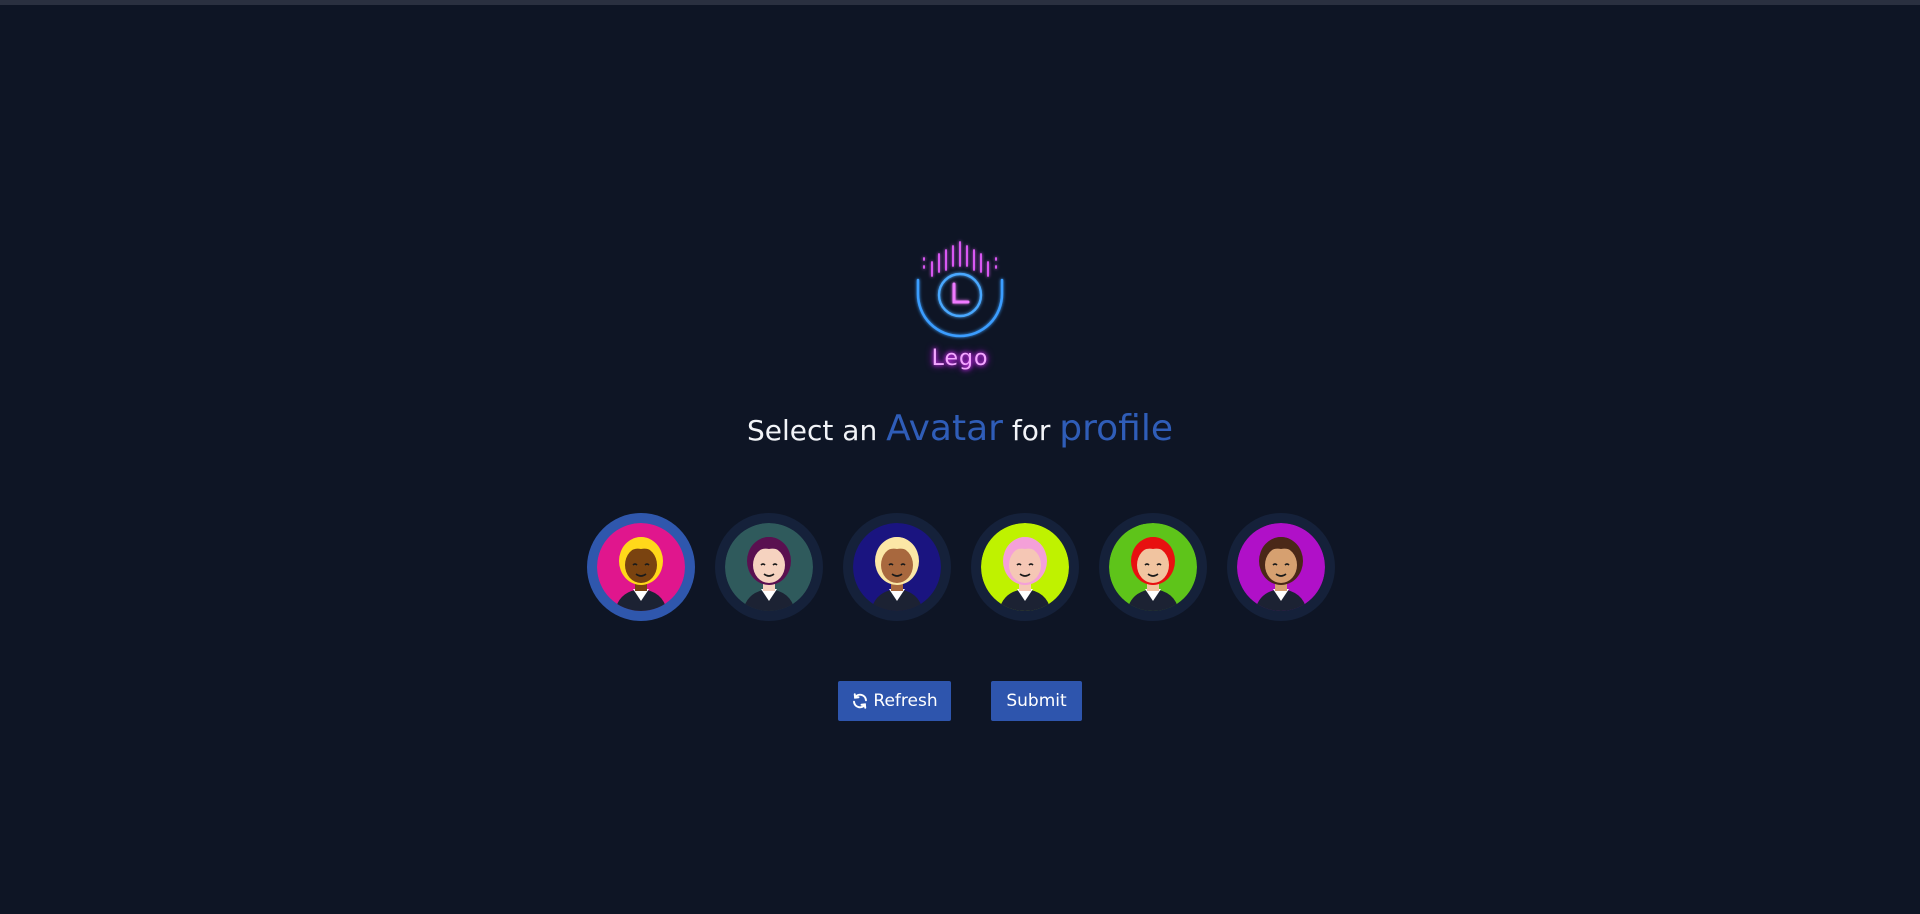 The image size is (1920, 914). Describe the element at coordinates (905, 701) in the screenshot. I see `refresh-label: Refresh` at that location.